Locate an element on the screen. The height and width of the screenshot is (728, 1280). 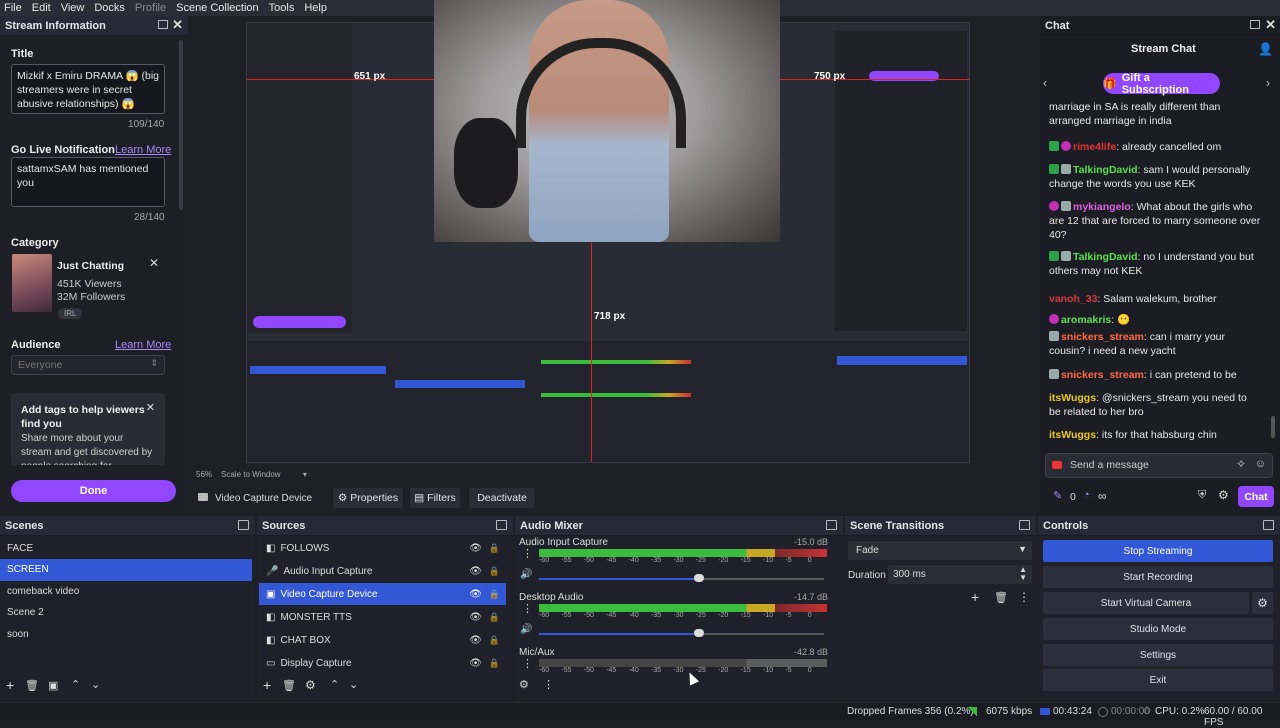
move-up-icon: ⌃ is located at coordinates (334, 684).